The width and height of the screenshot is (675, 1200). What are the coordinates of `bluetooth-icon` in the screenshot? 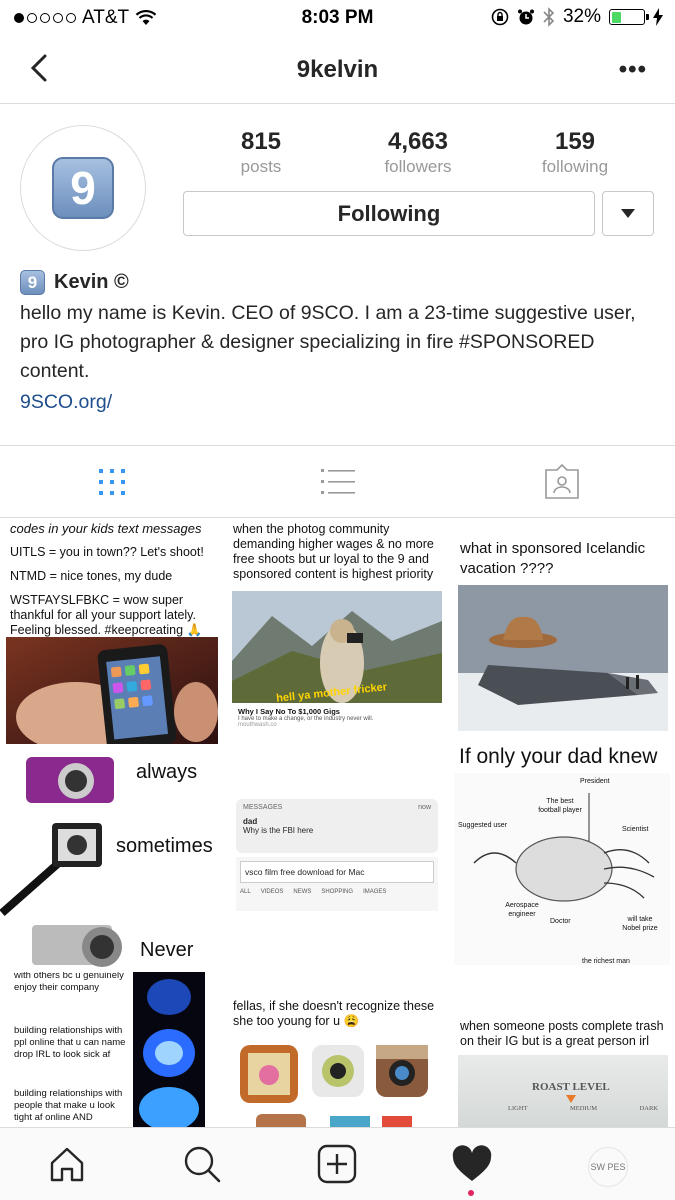 It's located at (549, 17).